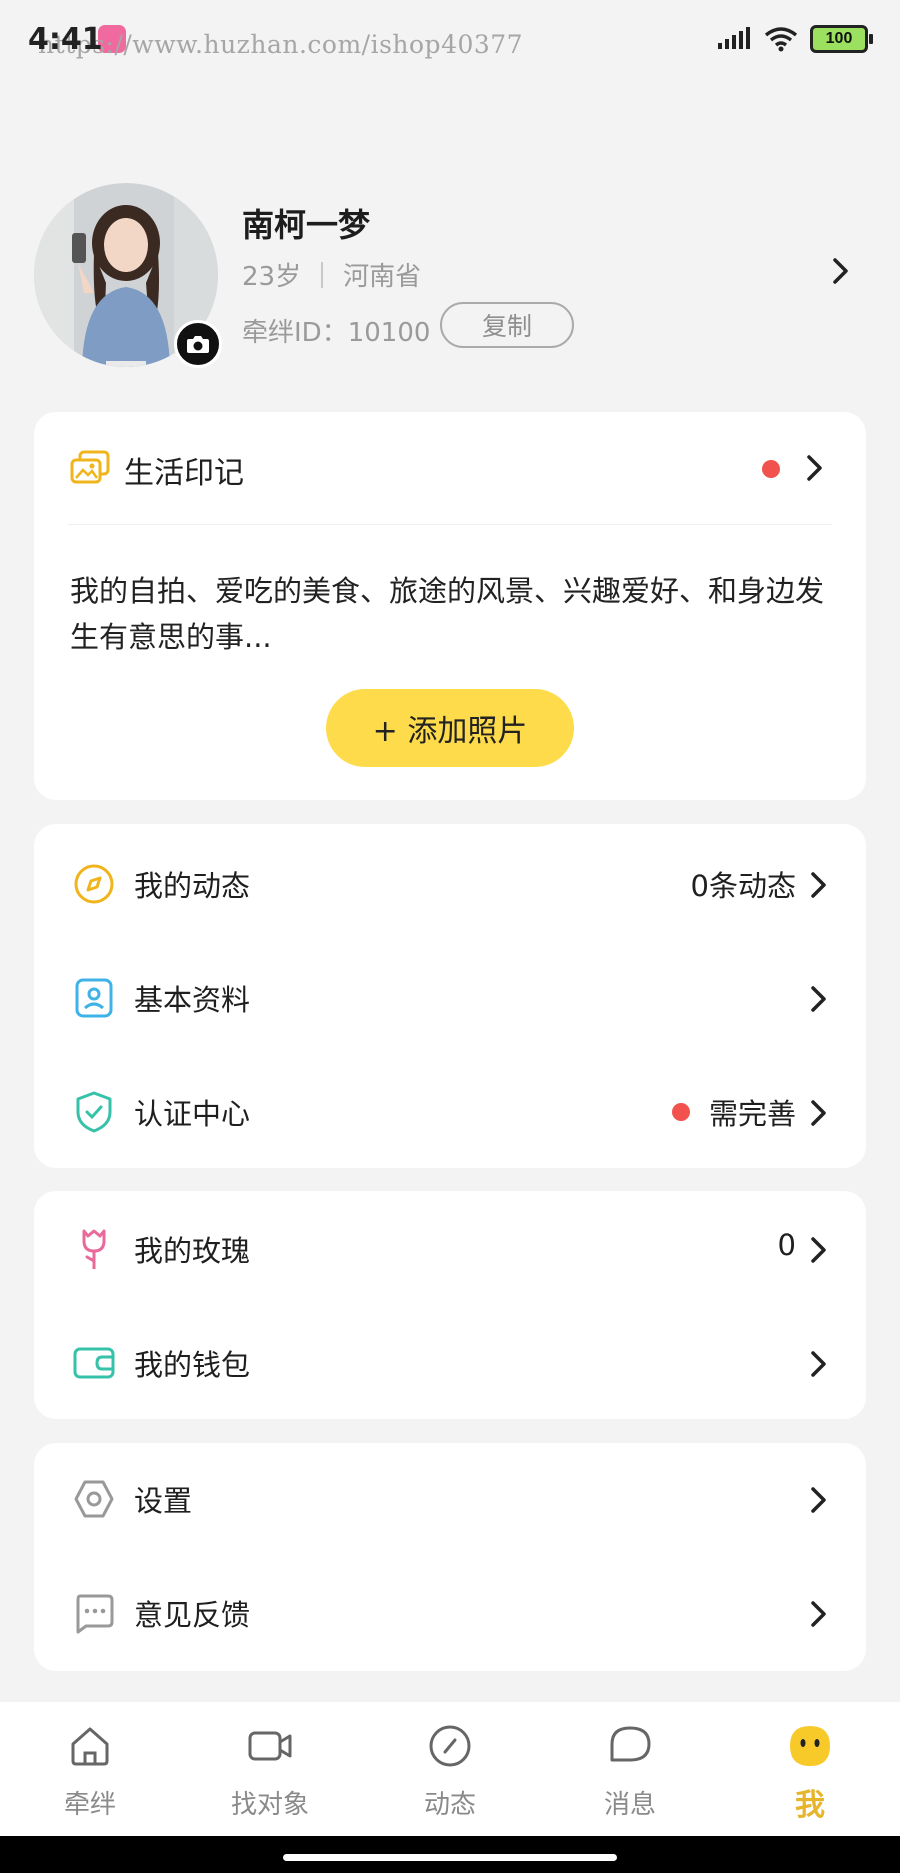  What do you see at coordinates (450, 1112) in the screenshot?
I see `menu-item-verification: 认证中心 需完善` at bounding box center [450, 1112].